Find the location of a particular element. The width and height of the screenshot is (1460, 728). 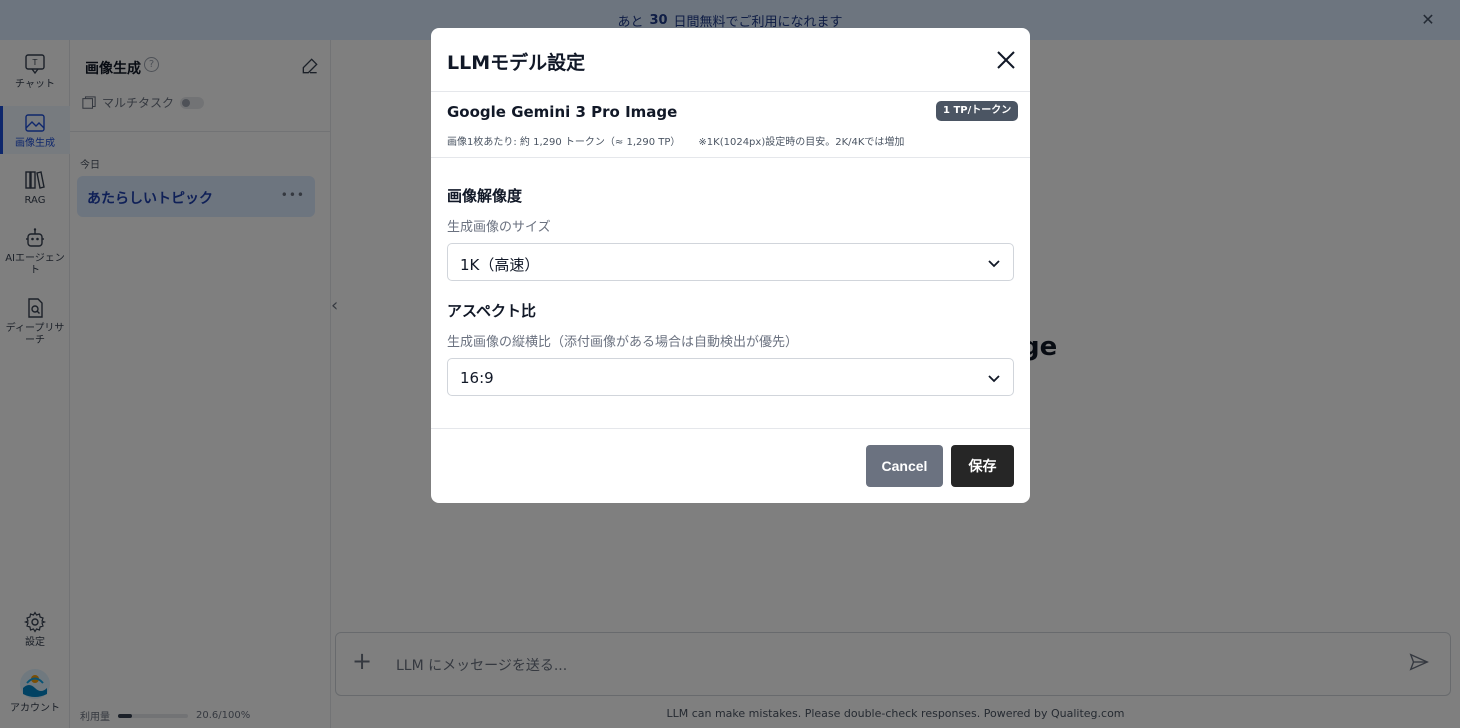

cost-badge: 1 TP/トークン is located at coordinates (977, 111).